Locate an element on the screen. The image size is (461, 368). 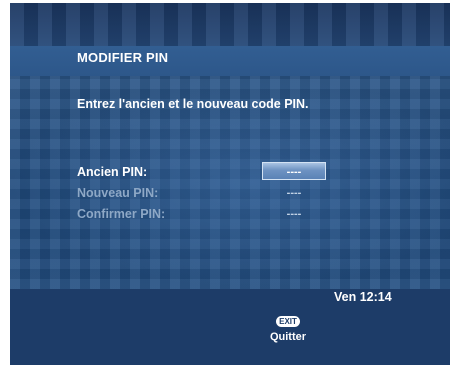
exit-key-icon: EXIT is located at coordinates (288, 321).